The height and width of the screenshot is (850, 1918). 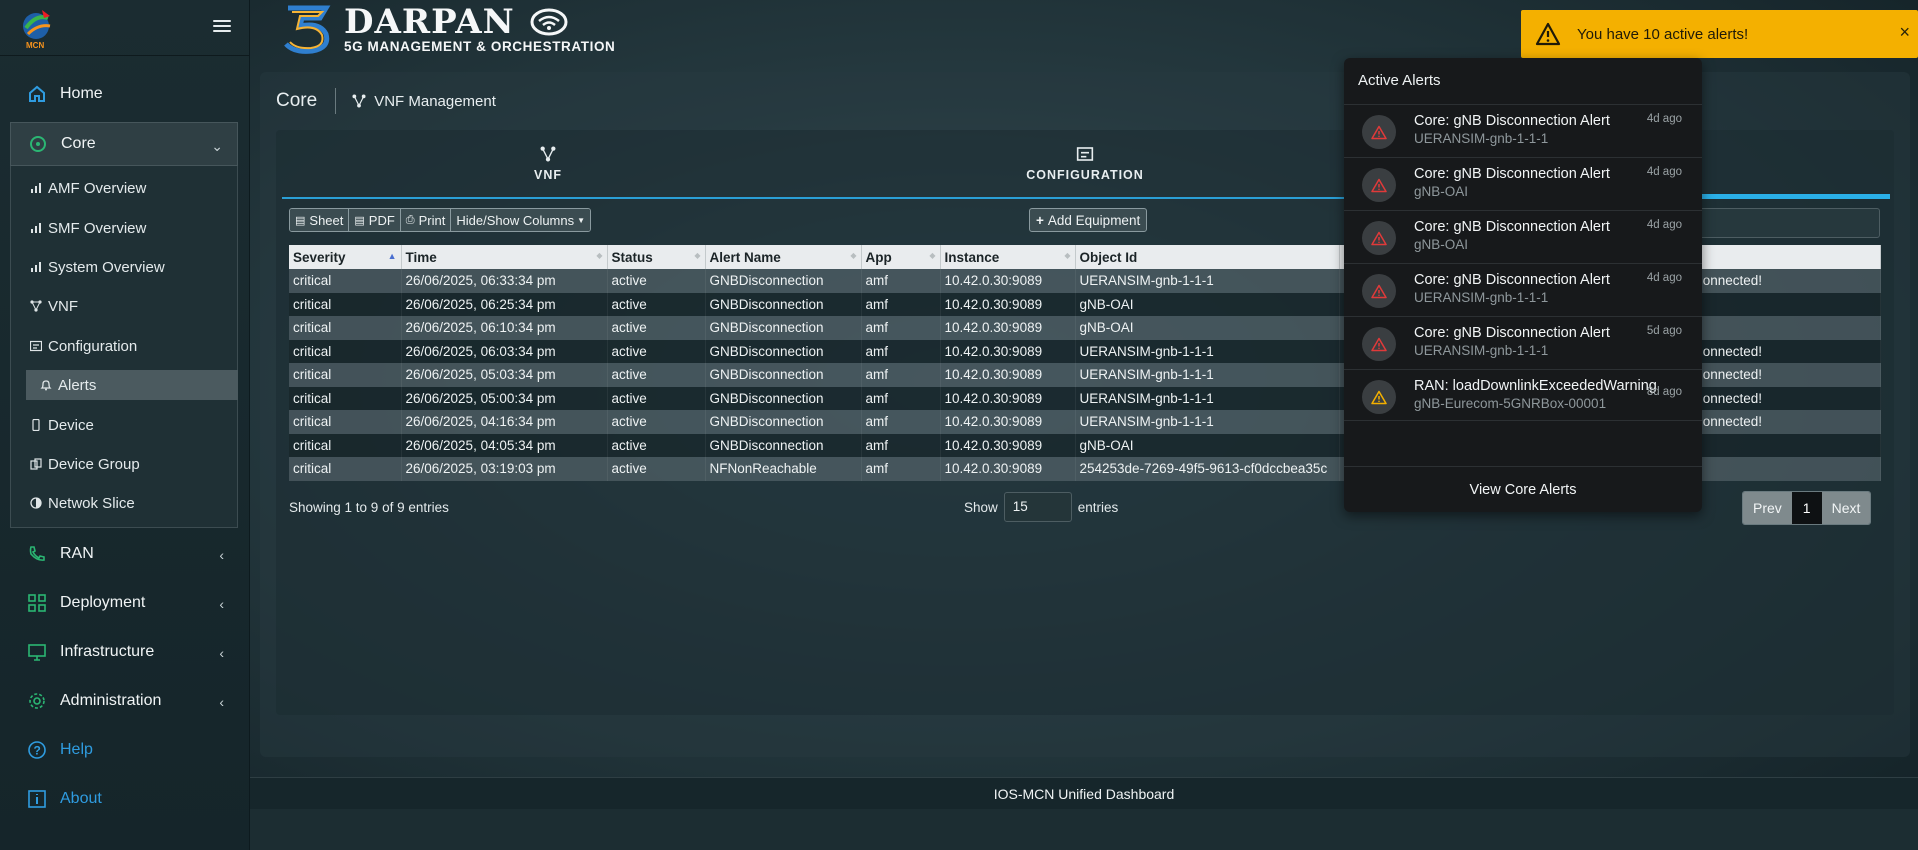 I want to click on menu-toggle-icon, so click(x=222, y=27).